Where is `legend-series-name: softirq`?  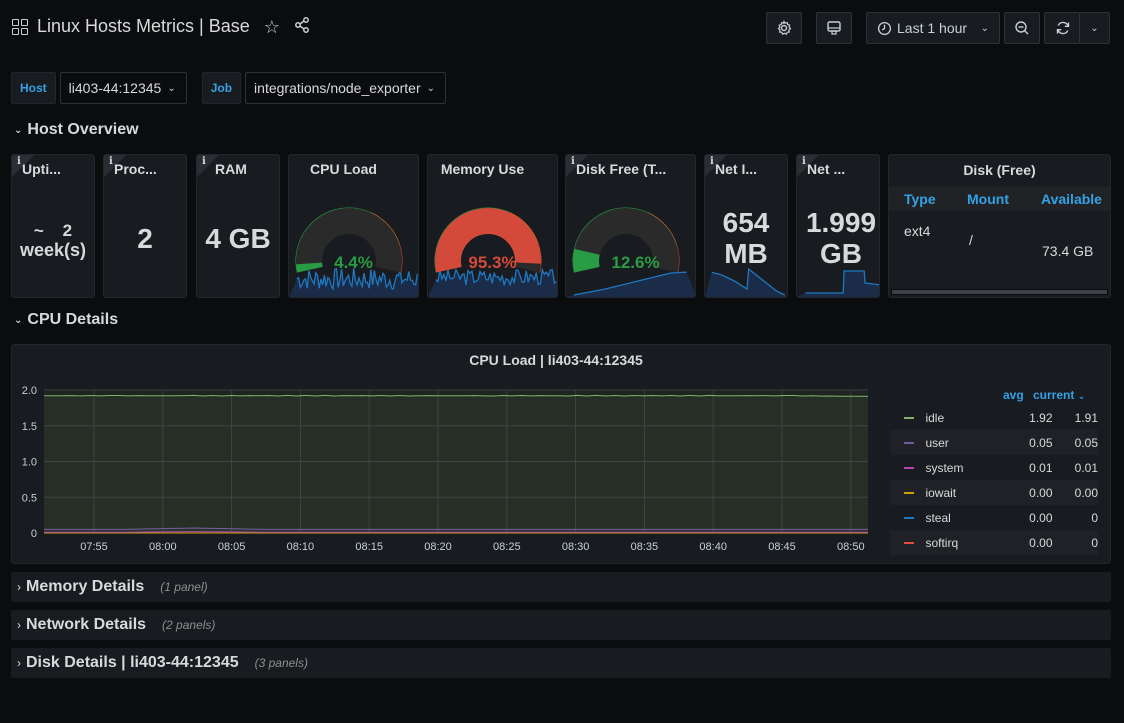 legend-series-name: softirq is located at coordinates (942, 542).